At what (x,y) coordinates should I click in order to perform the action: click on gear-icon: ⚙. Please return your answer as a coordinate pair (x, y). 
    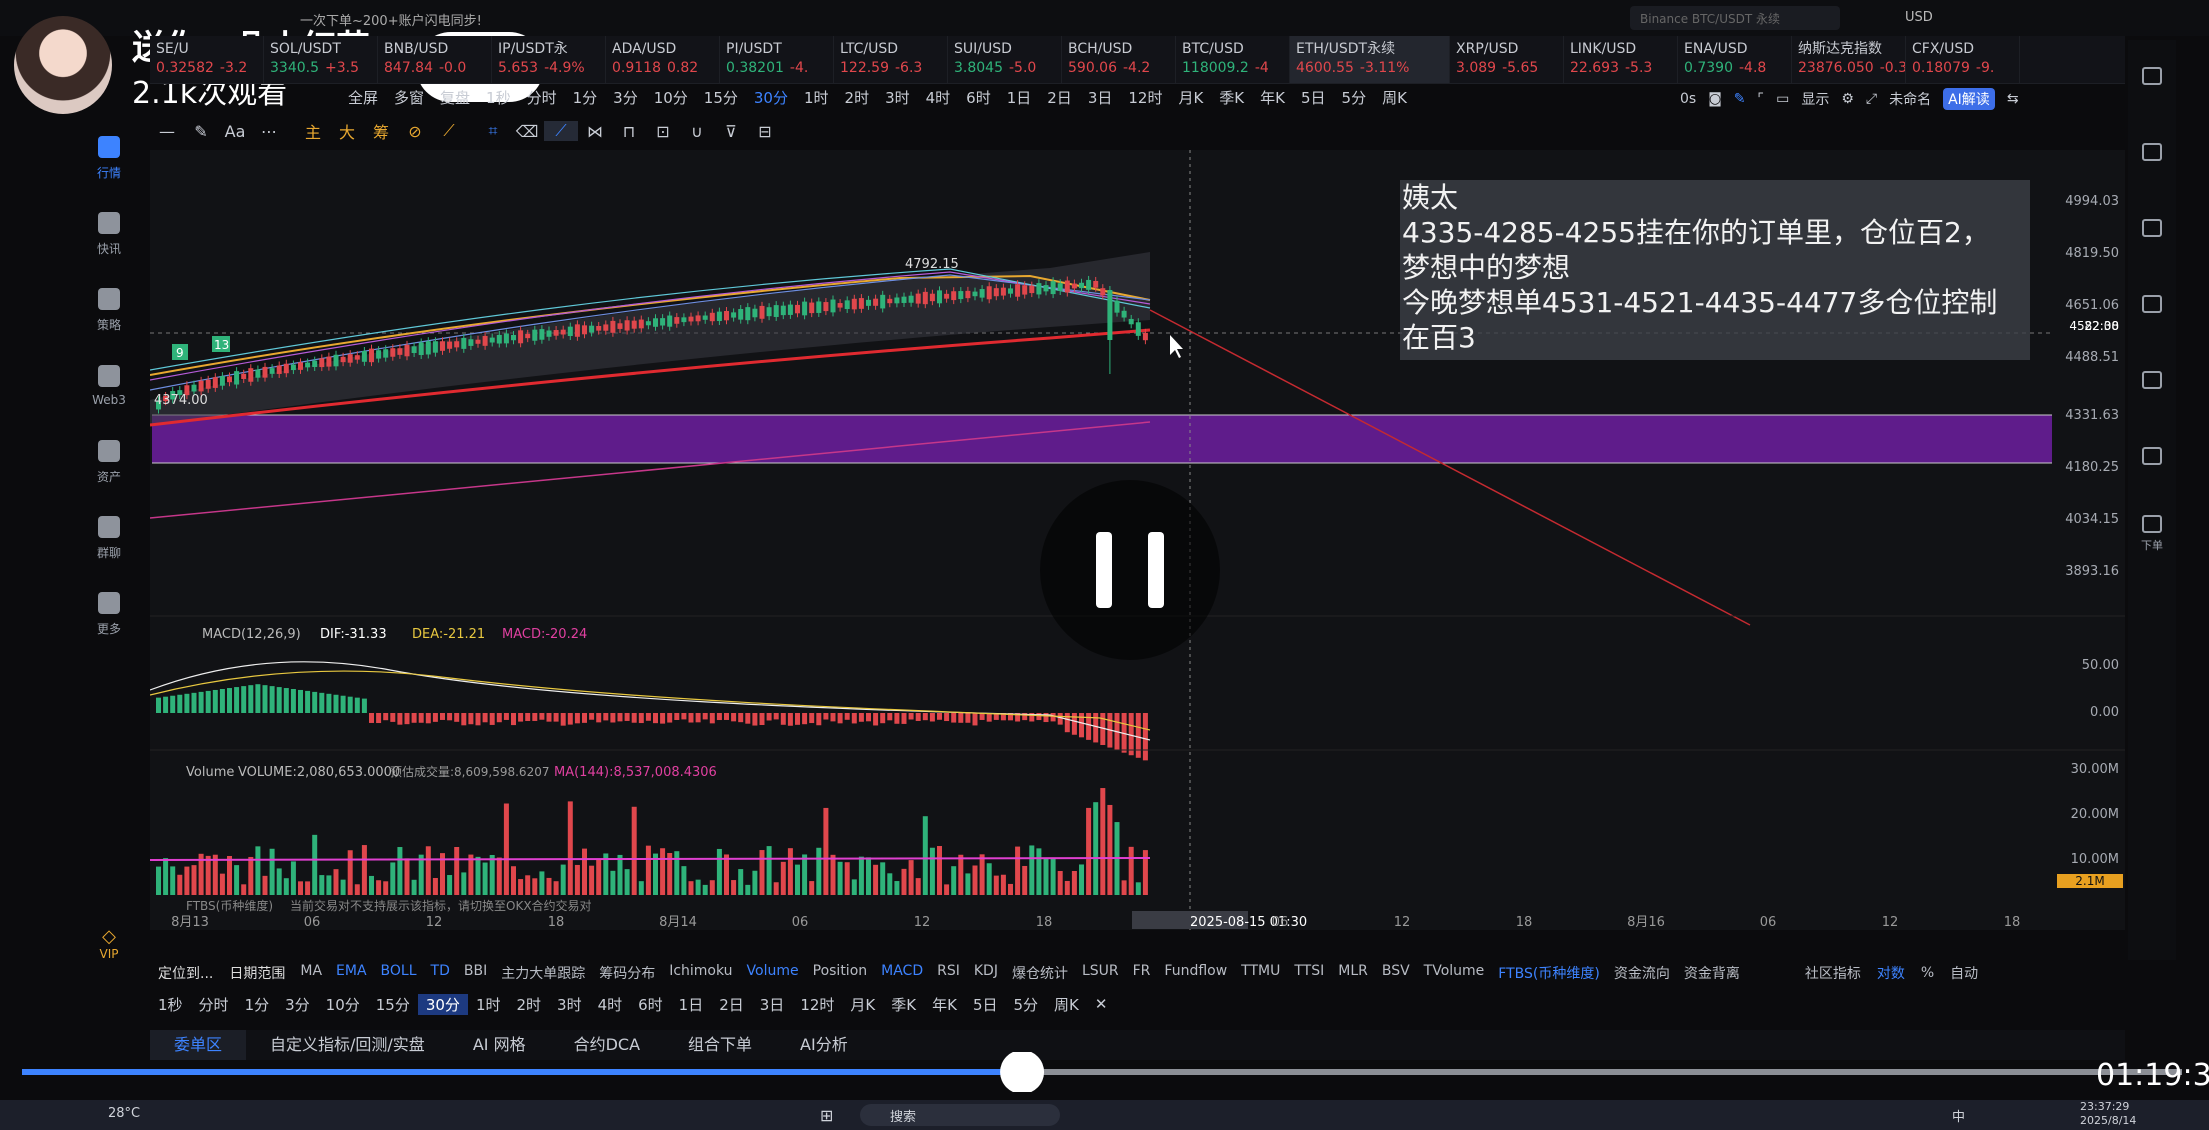
    Looking at the image, I should click on (1847, 99).